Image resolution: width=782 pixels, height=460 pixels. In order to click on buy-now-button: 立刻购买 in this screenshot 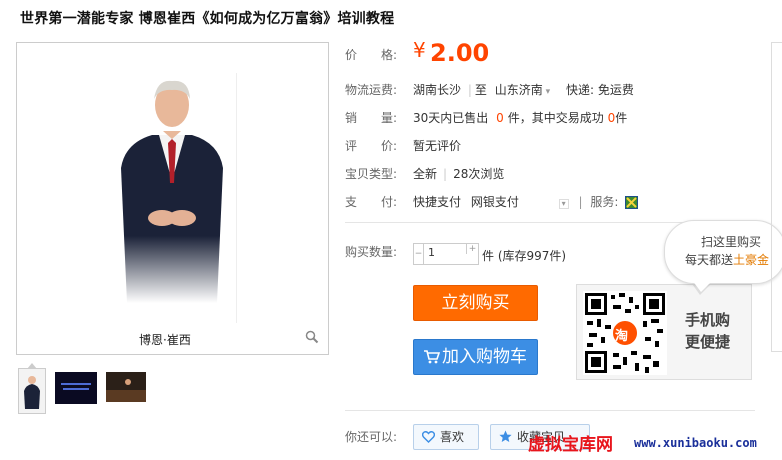, I will do `click(475, 303)`.